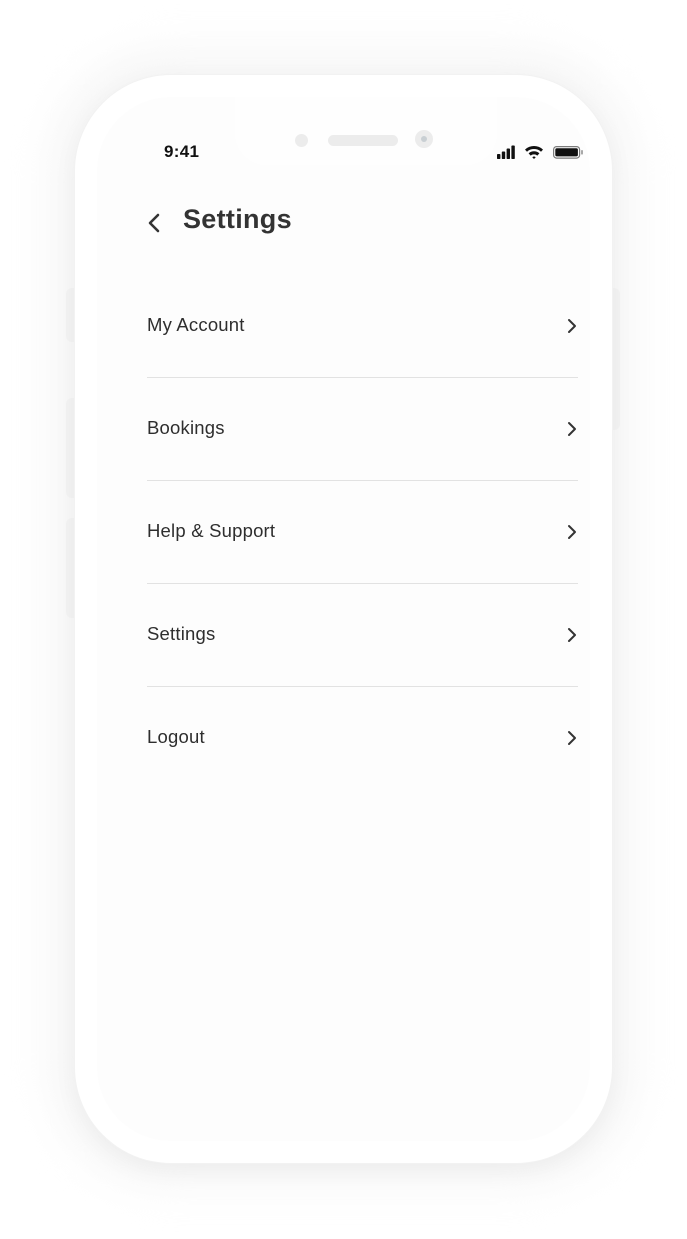 Image resolution: width=687 pixels, height=1239 pixels. What do you see at coordinates (237, 219) in the screenshot?
I see `page-title: Settings` at bounding box center [237, 219].